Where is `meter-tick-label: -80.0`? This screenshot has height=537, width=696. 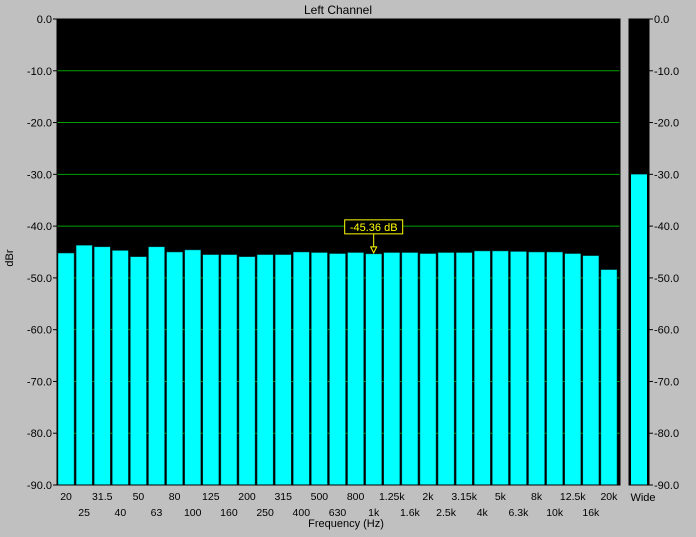 meter-tick-label: -80.0 is located at coordinates (666, 434).